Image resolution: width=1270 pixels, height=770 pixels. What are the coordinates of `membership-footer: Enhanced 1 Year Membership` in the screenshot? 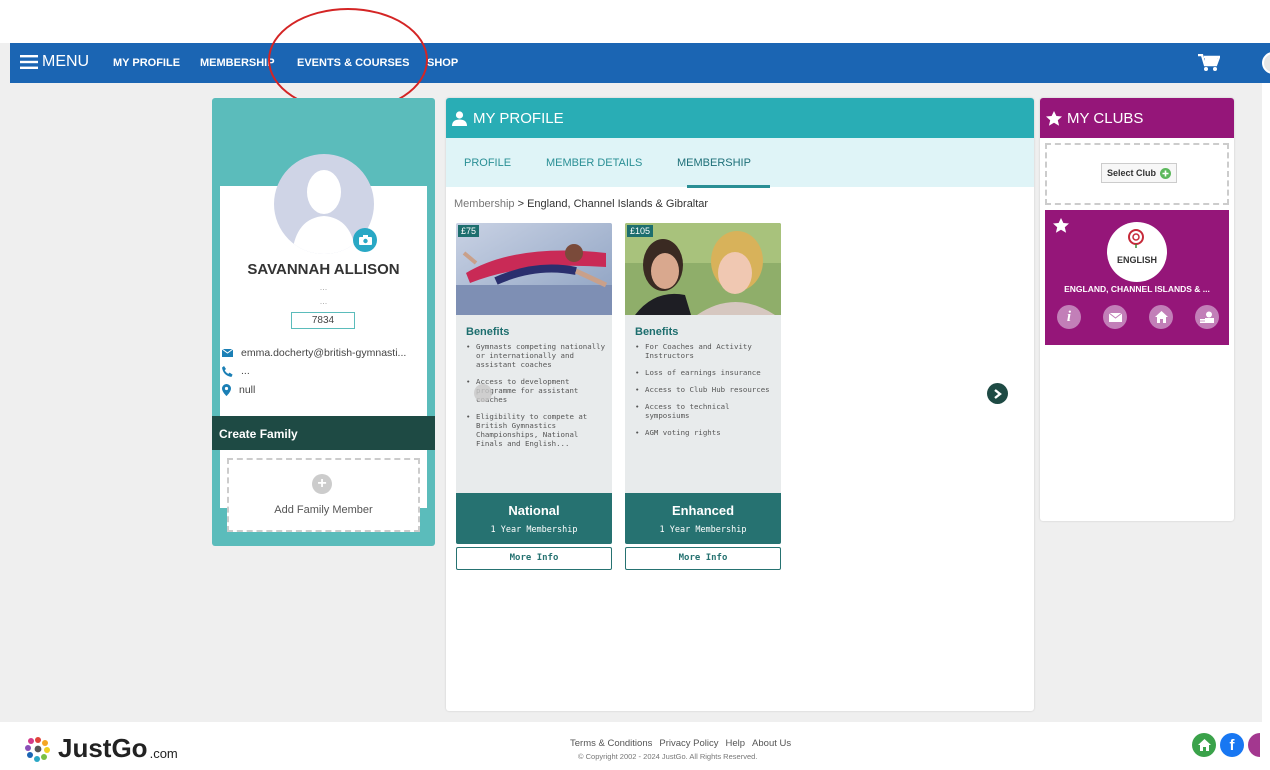 It's located at (703, 518).